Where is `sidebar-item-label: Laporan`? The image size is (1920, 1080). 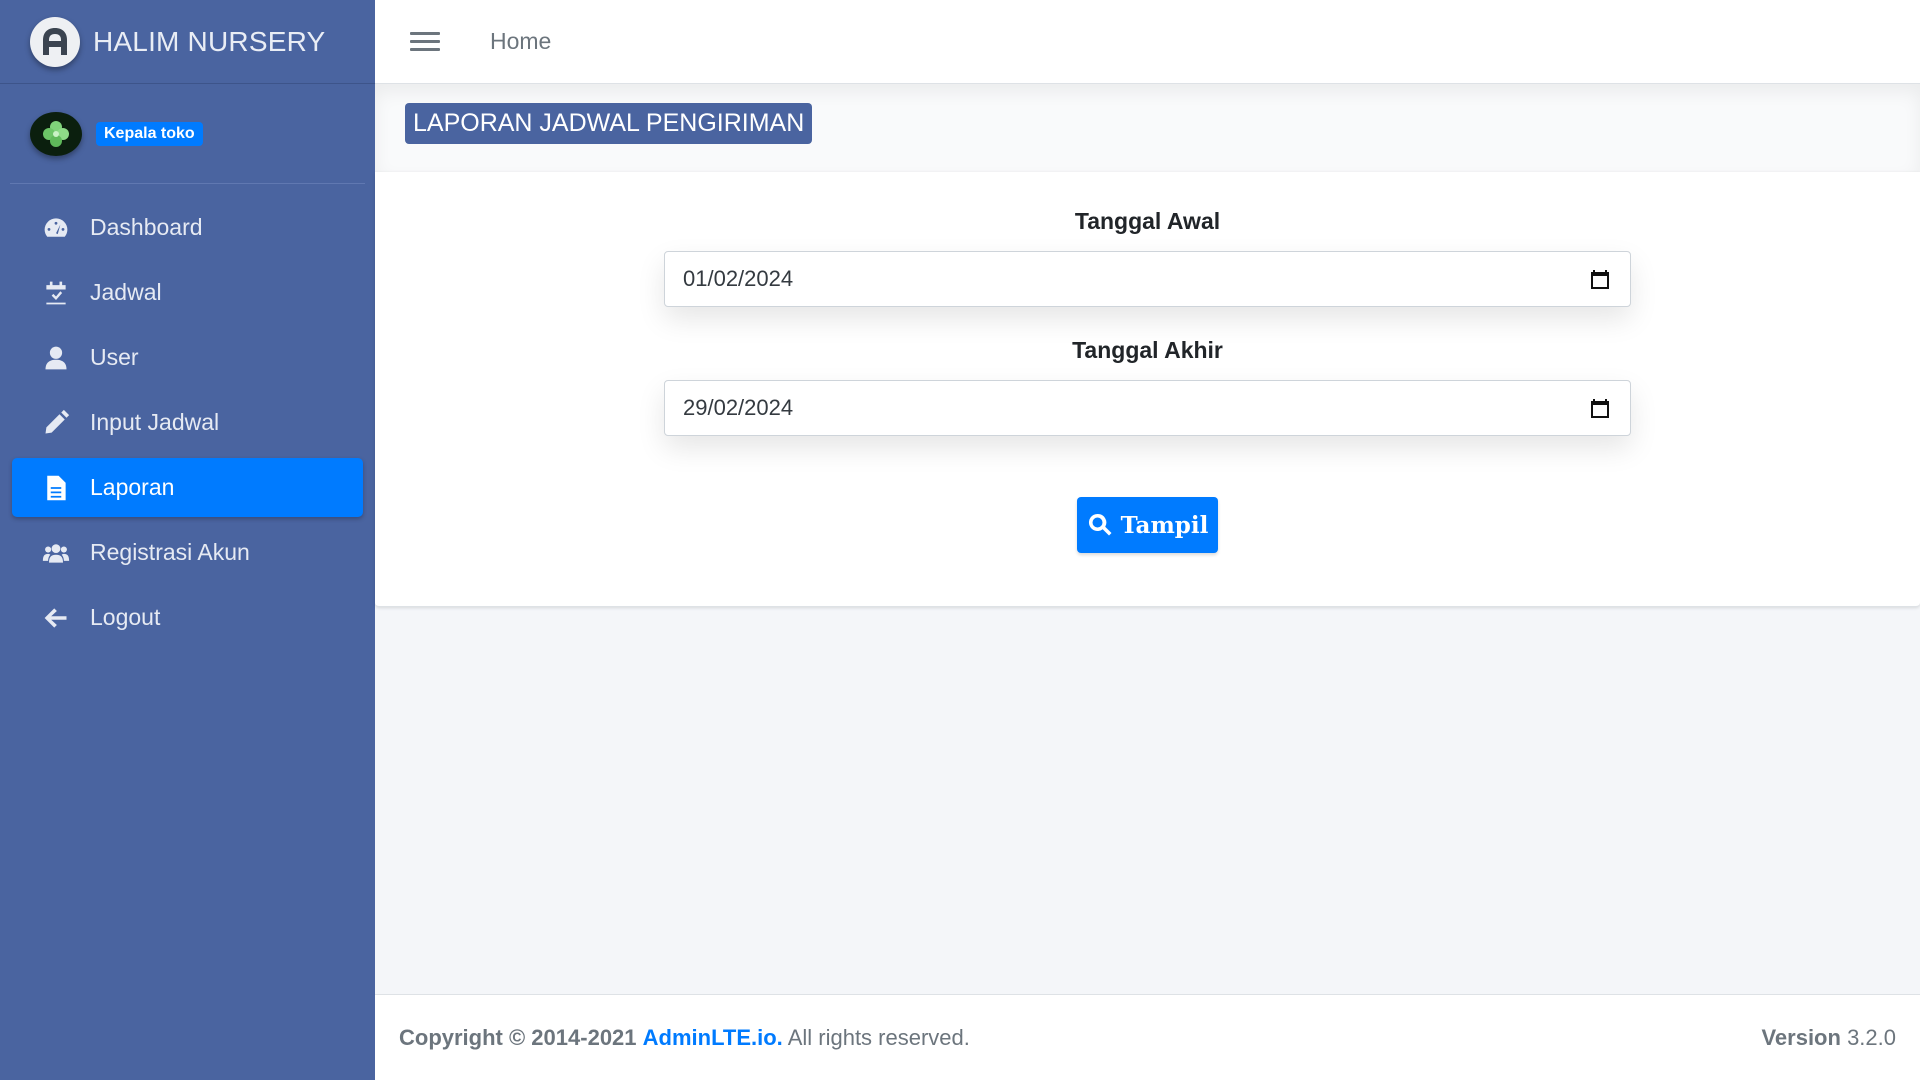 sidebar-item-label: Laporan is located at coordinates (132, 487).